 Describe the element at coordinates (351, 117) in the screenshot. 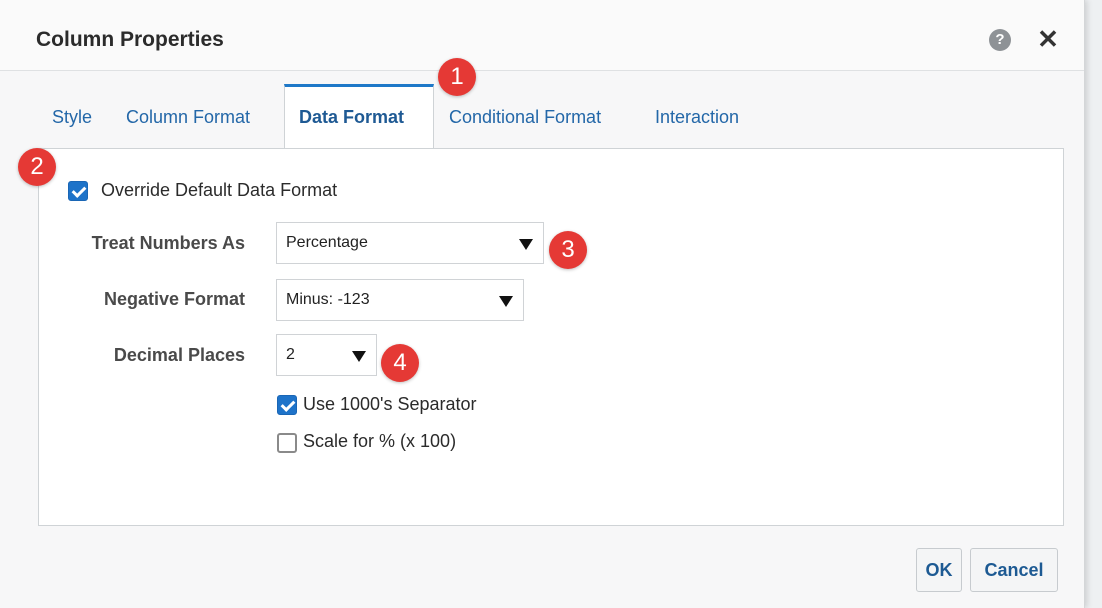

I see `tab-data-format: Data Format` at that location.